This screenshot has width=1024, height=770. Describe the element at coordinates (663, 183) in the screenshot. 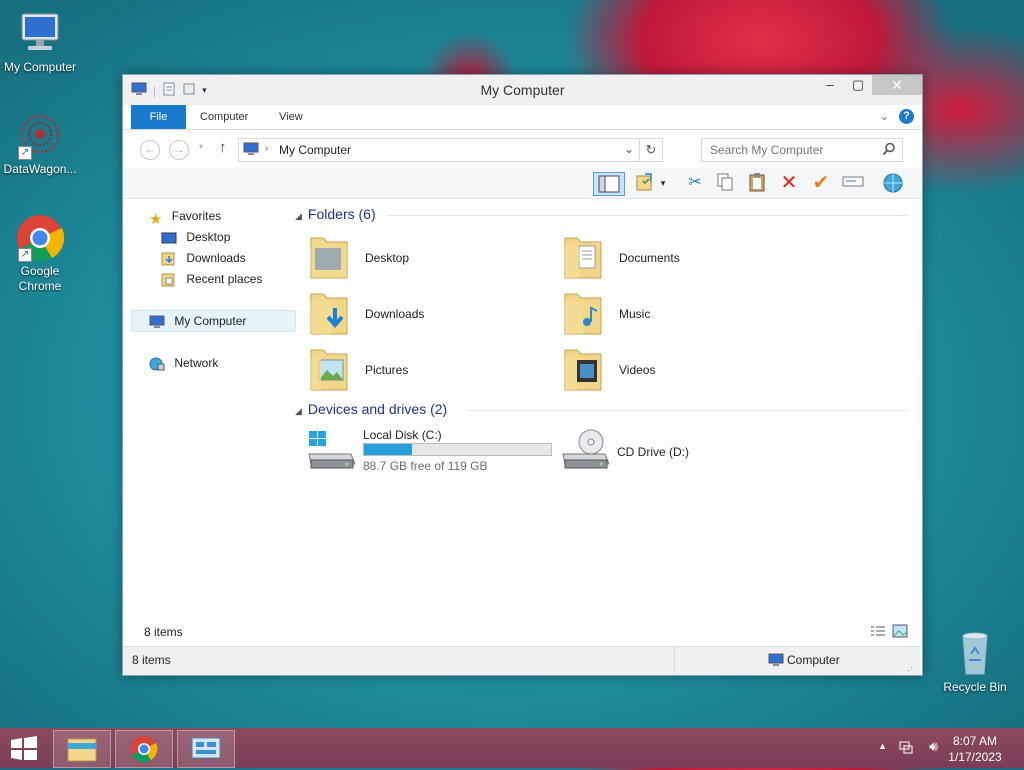

I see `chevron-down-icon: ▾` at that location.